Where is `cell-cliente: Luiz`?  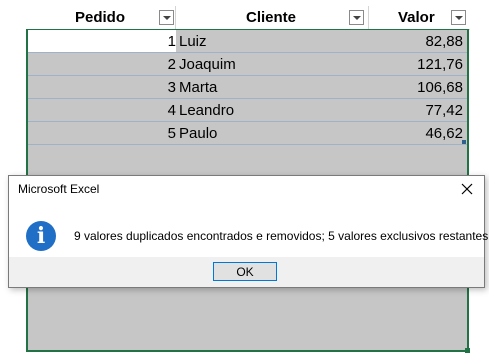
cell-cliente: Luiz is located at coordinates (273, 41).